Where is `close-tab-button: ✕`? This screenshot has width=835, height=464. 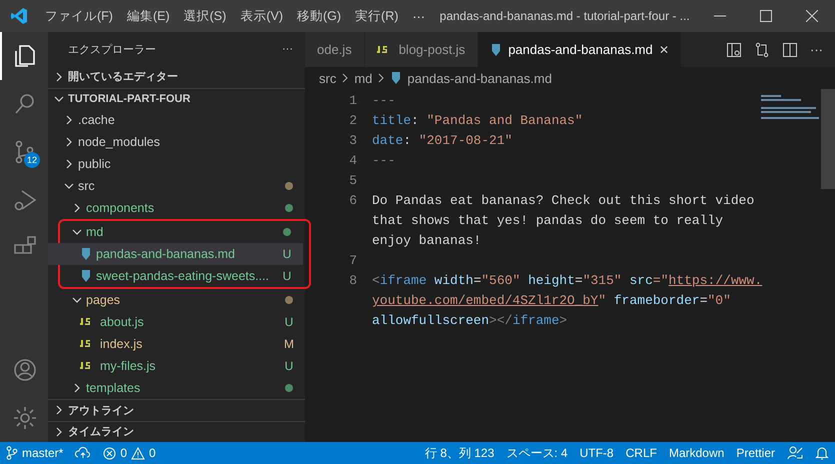 close-tab-button: ✕ is located at coordinates (663, 49).